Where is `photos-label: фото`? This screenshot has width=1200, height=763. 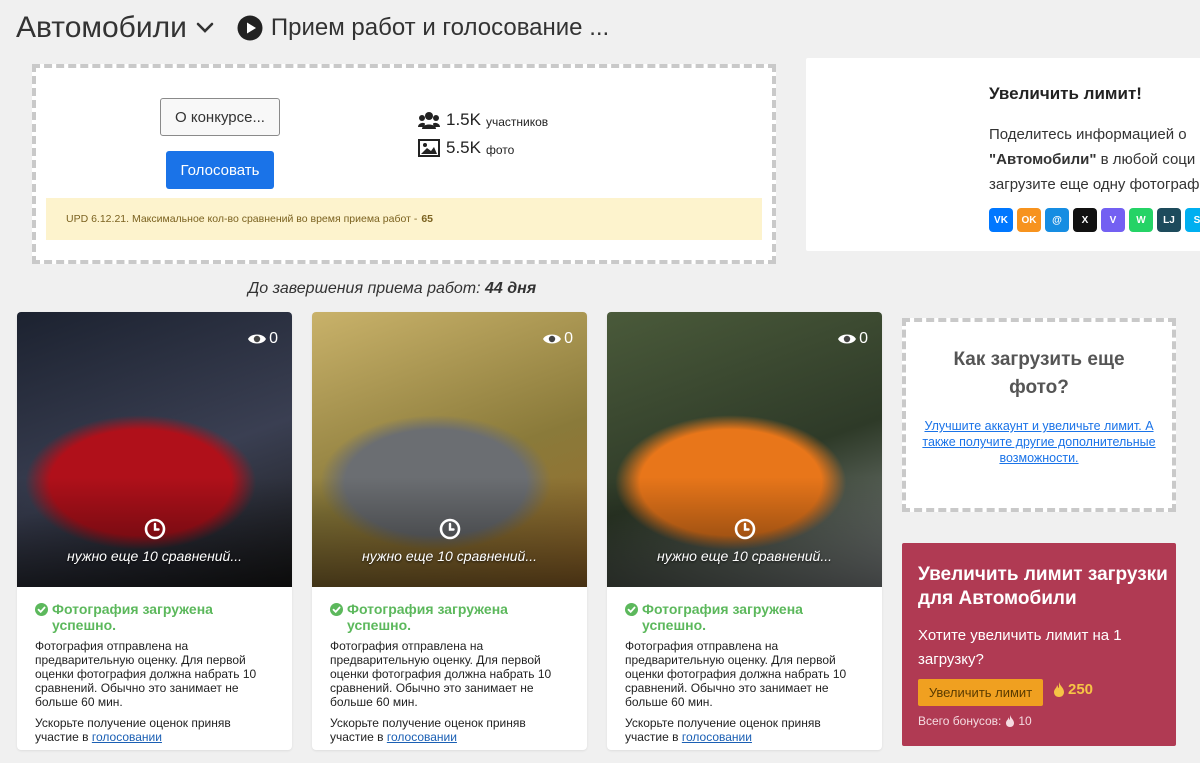
photos-label: фото is located at coordinates (500, 149).